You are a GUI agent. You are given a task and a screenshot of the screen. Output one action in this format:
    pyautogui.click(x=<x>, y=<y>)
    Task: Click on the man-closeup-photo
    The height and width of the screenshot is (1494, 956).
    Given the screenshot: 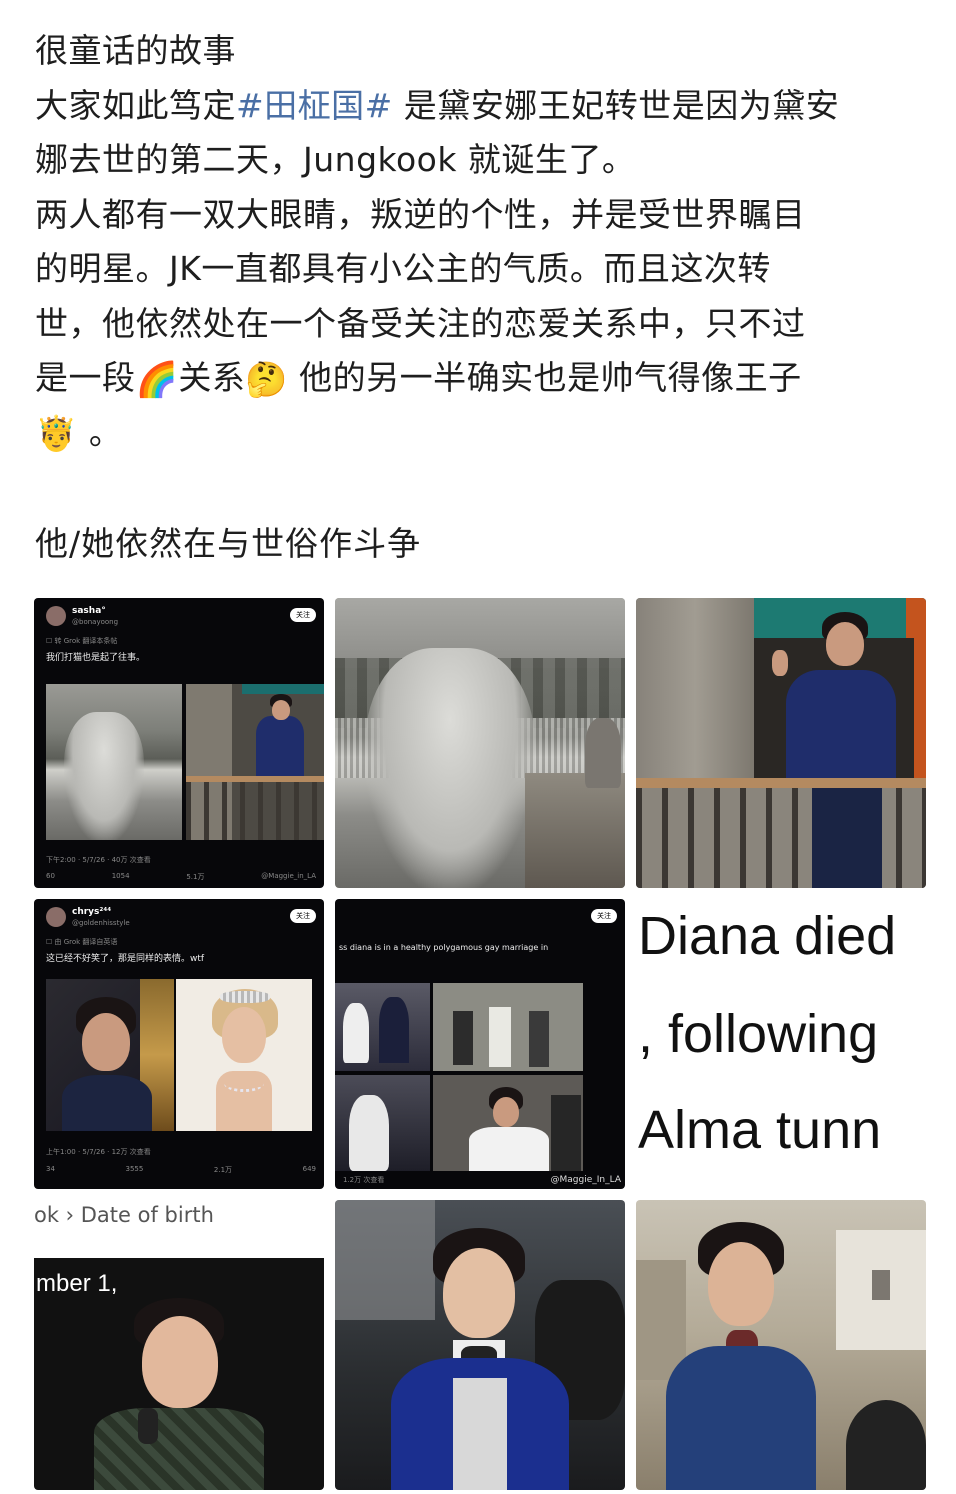 What is the action you would take?
    pyautogui.click(x=110, y=1055)
    